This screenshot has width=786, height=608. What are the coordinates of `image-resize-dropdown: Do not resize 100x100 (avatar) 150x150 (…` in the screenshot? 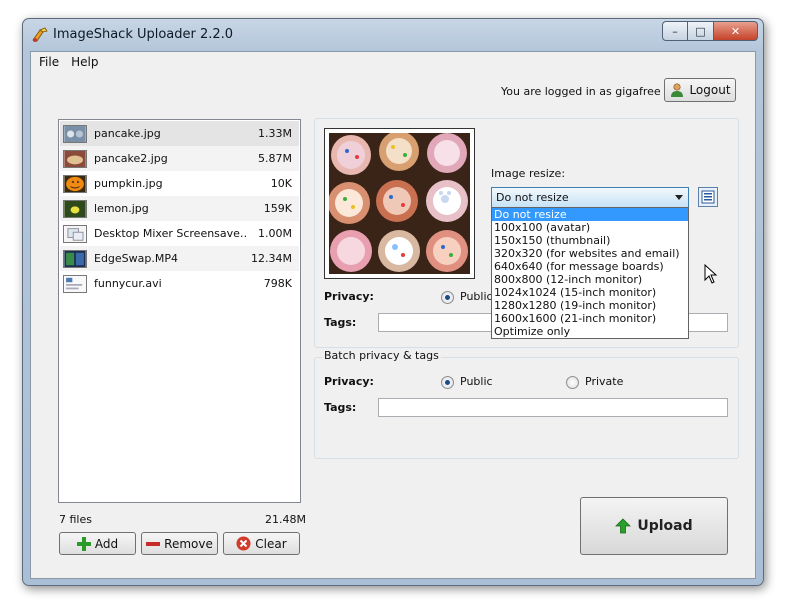 It's located at (590, 273).